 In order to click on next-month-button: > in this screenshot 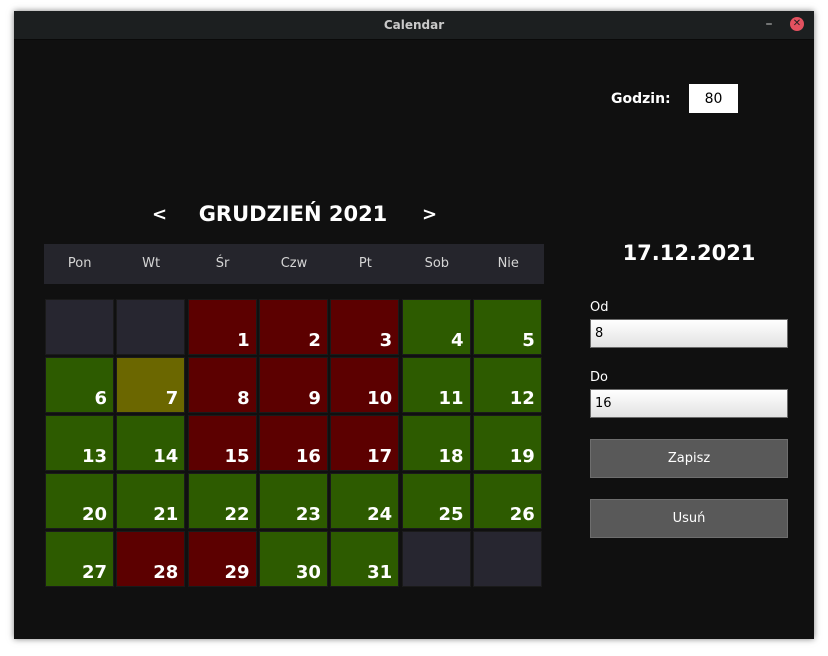, I will do `click(429, 214)`.